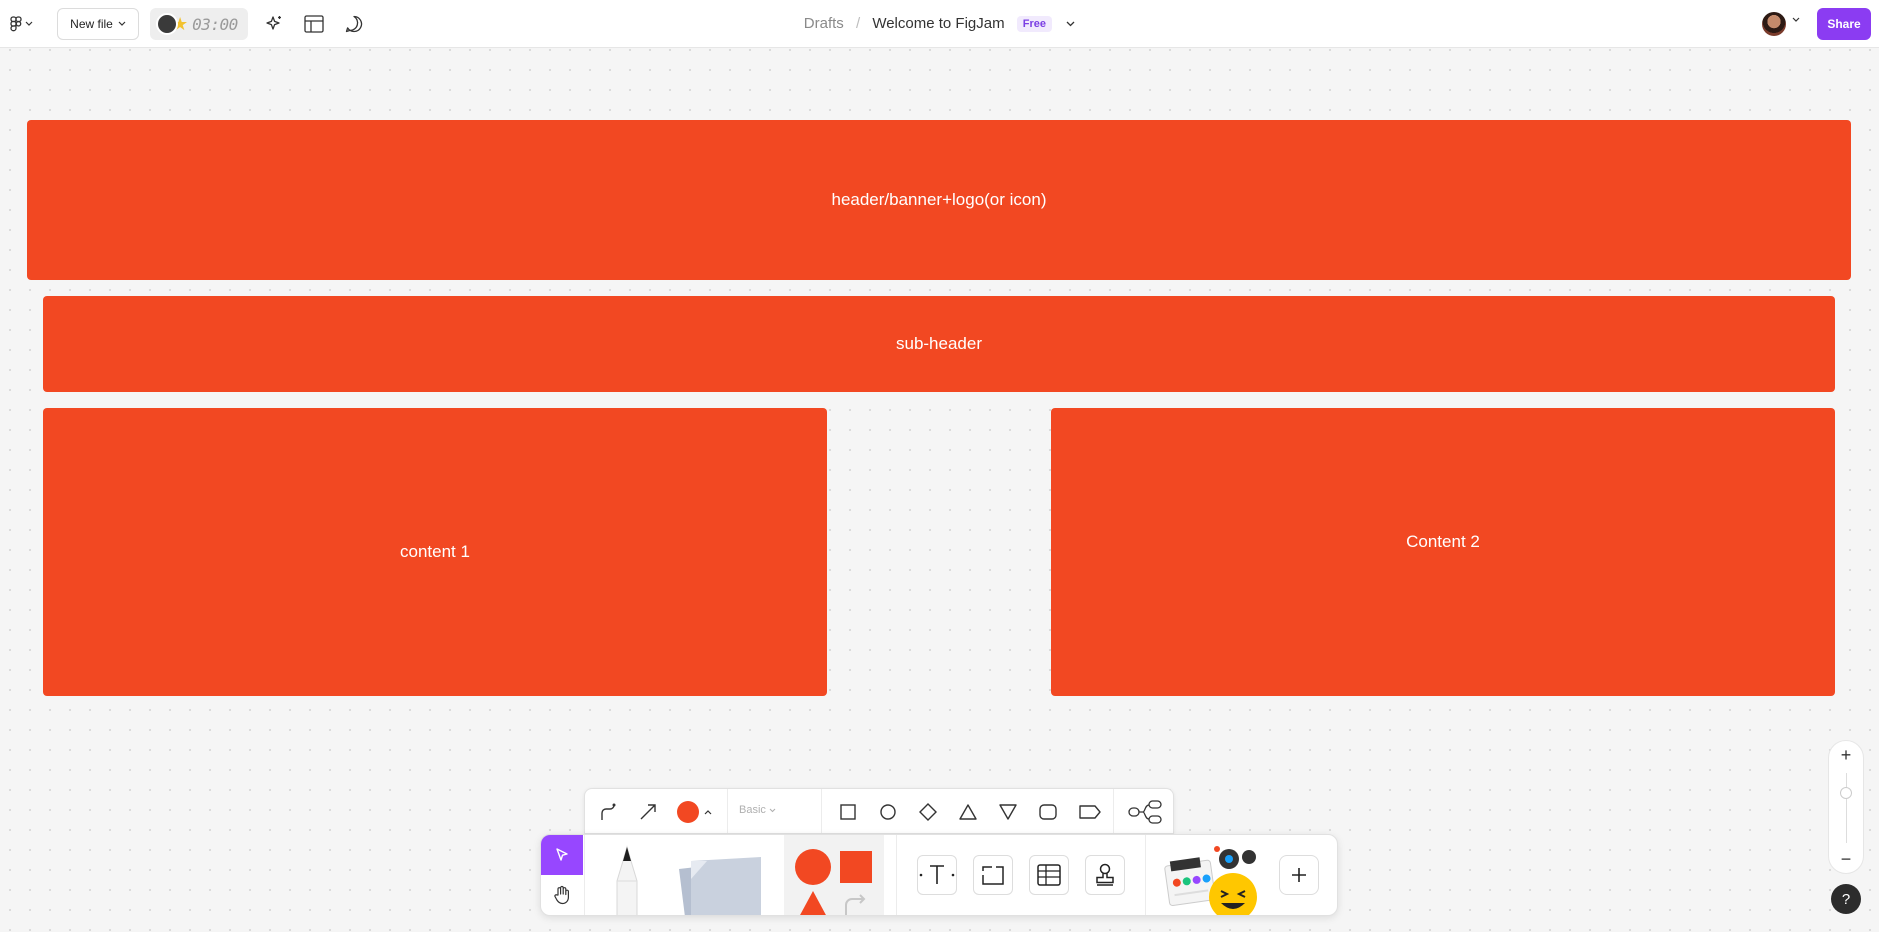 This screenshot has width=1879, height=932. Describe the element at coordinates (91, 24) in the screenshot. I see `new-file-label: New file` at that location.